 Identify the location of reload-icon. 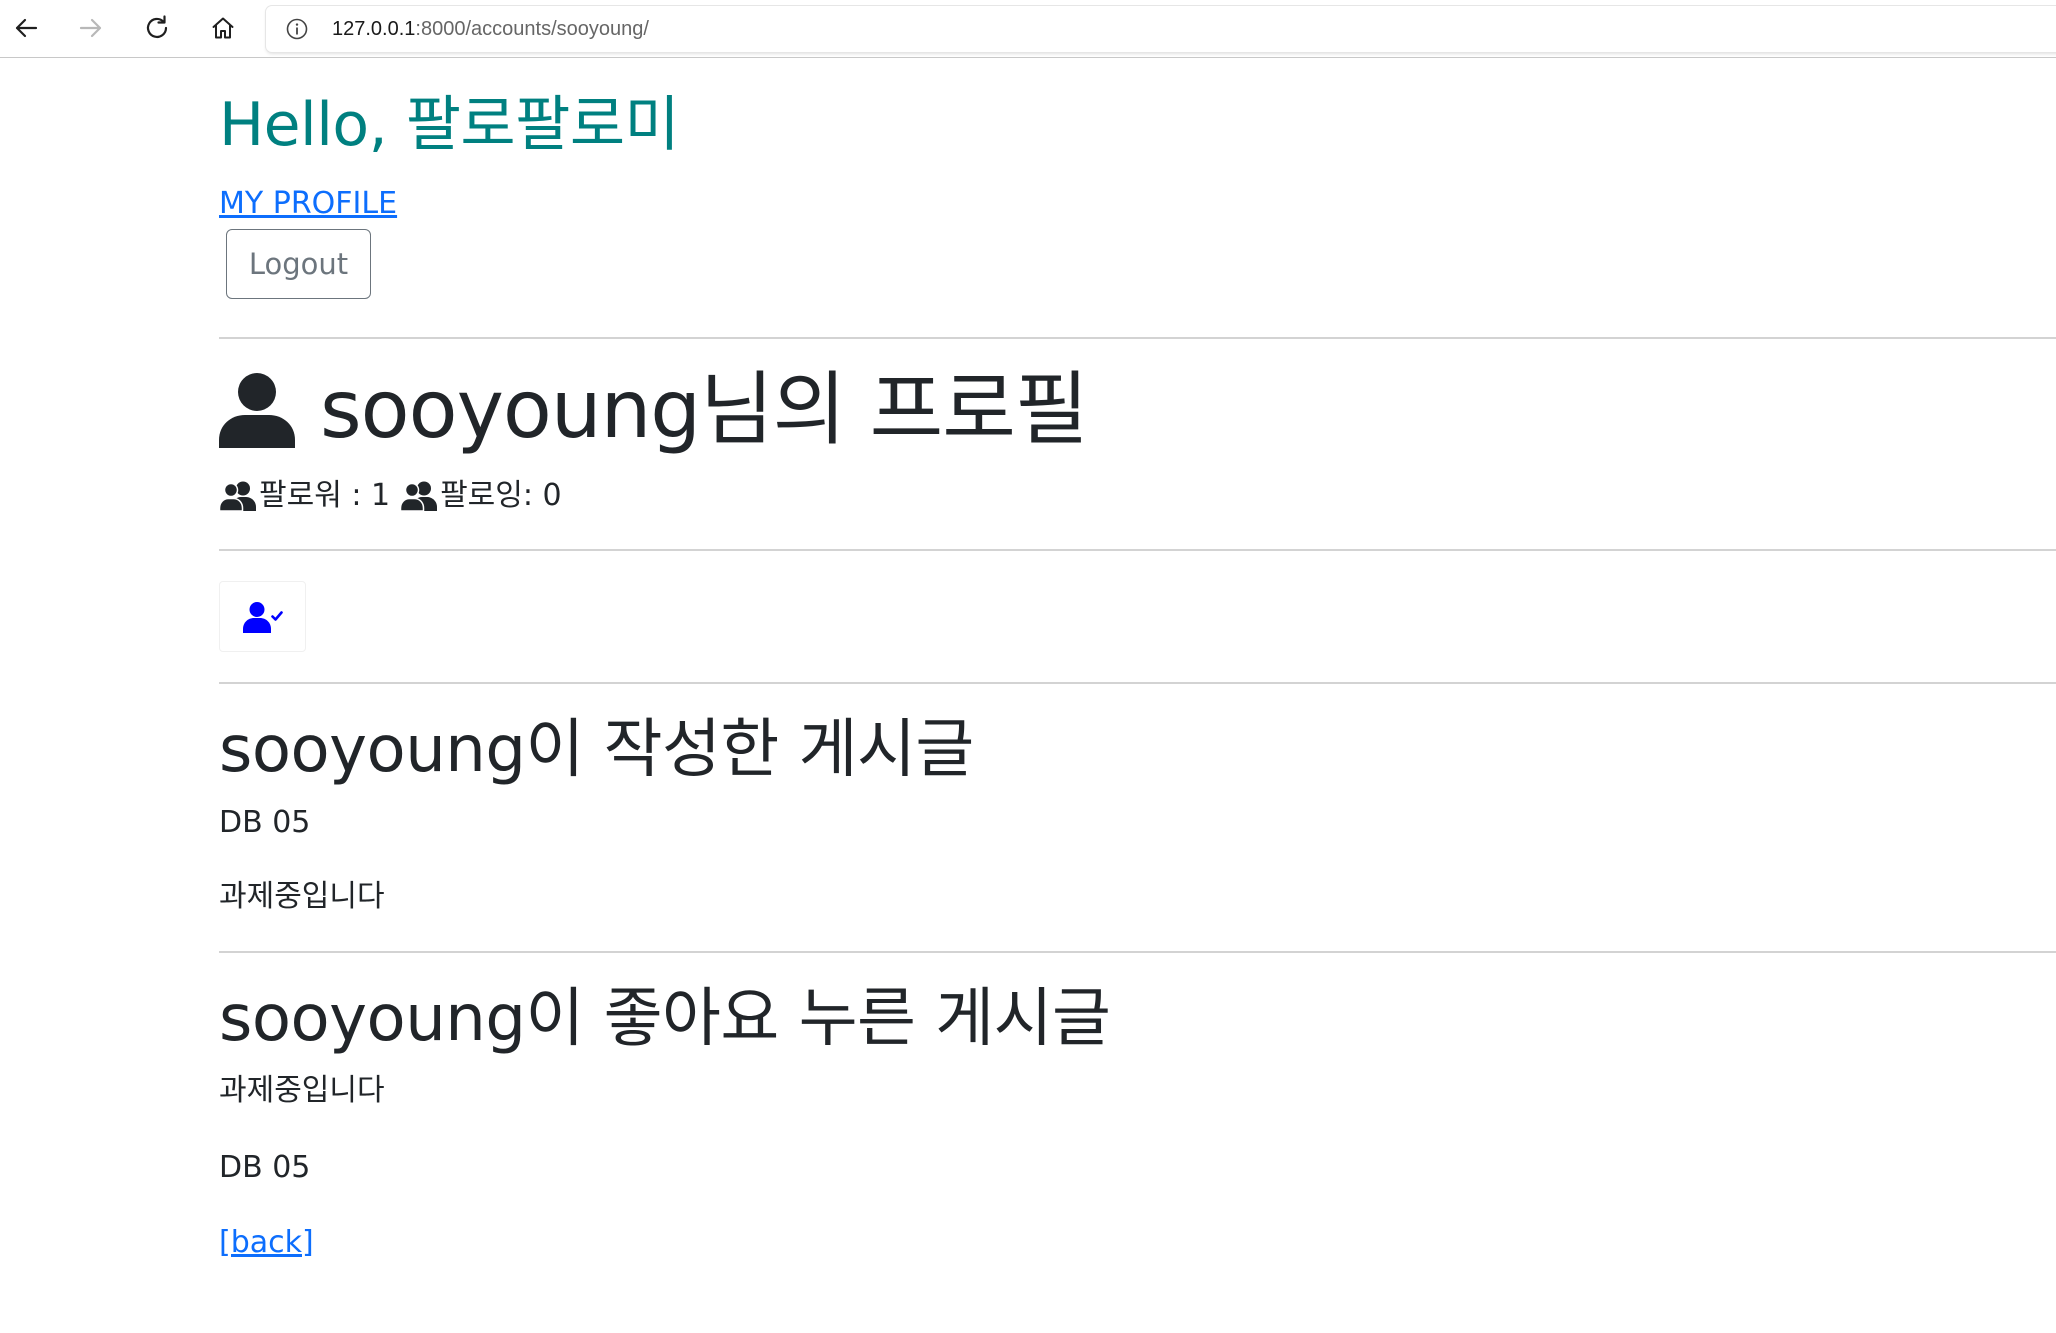
(157, 26).